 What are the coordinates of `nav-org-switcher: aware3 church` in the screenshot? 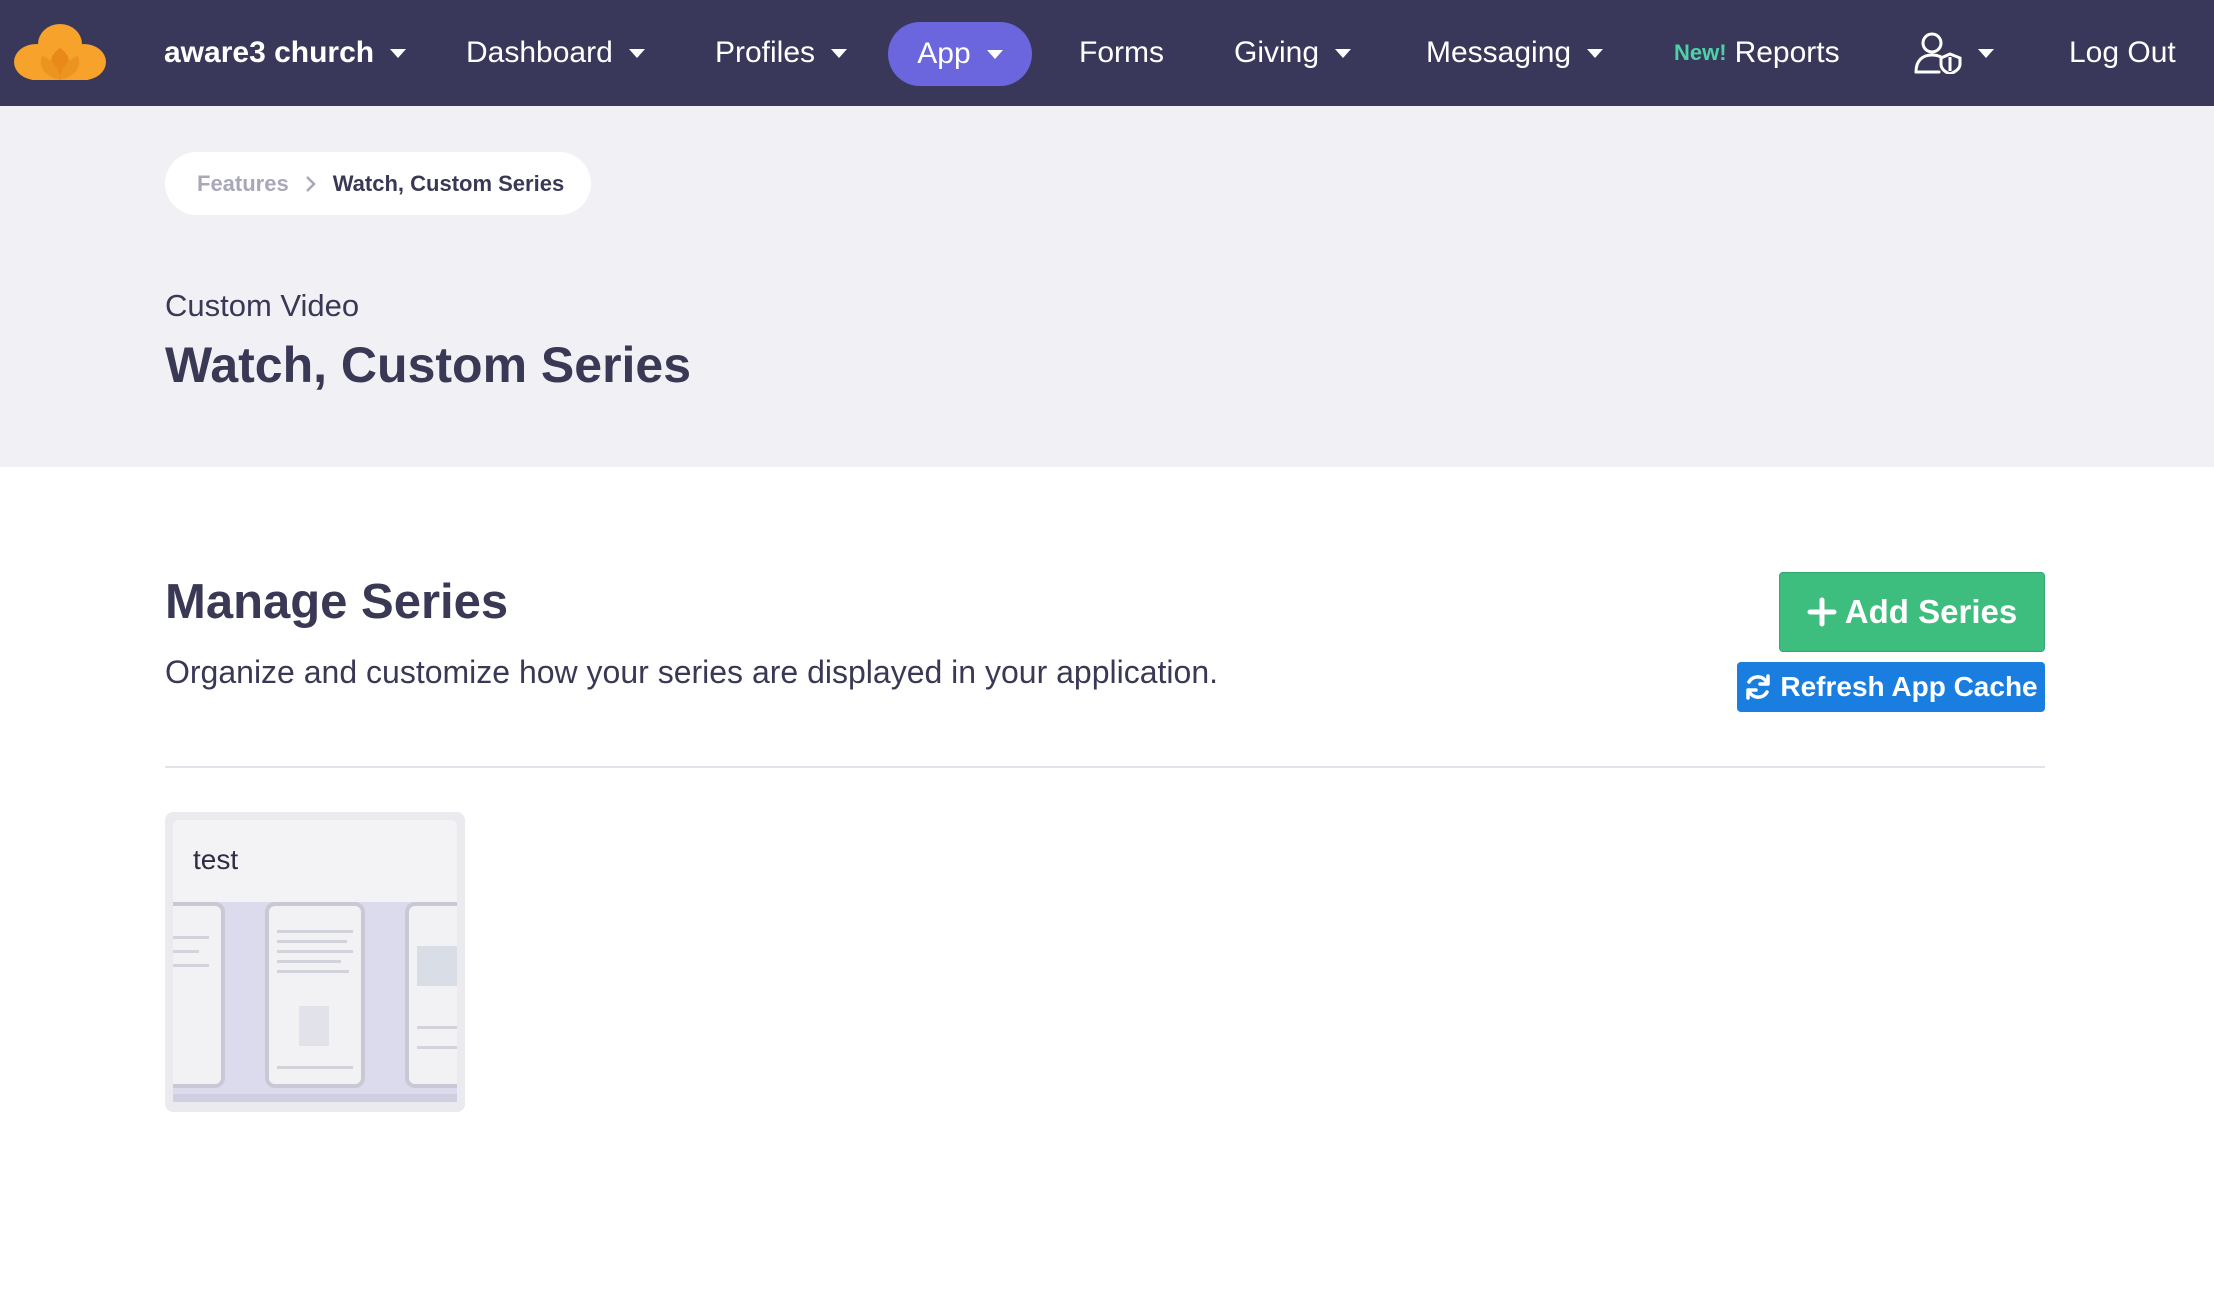 It's located at (285, 53).